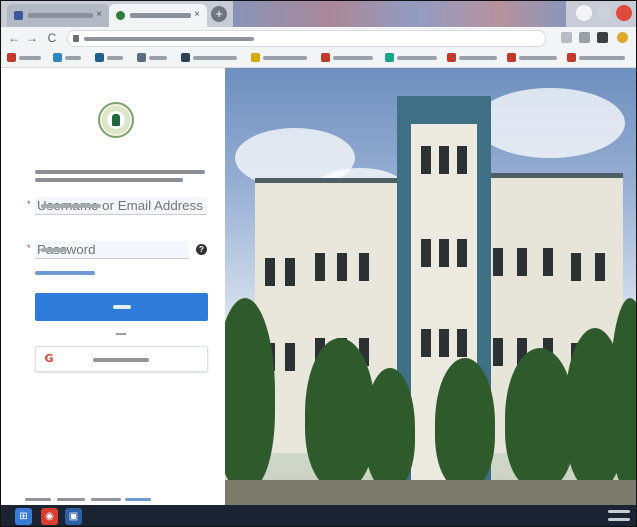 This screenshot has height=527, width=637. I want to click on browser-tab-bar: × × +, so click(318, 14).